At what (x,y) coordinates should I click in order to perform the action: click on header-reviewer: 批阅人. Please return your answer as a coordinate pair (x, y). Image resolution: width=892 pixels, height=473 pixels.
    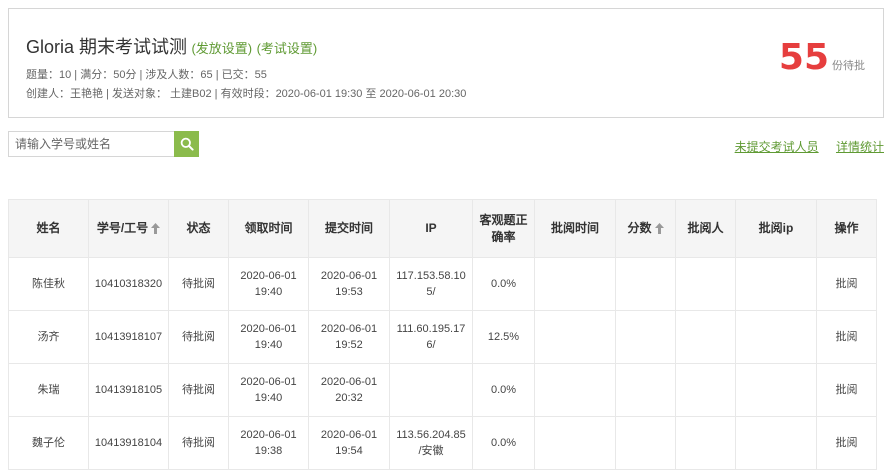
    Looking at the image, I should click on (705, 228).